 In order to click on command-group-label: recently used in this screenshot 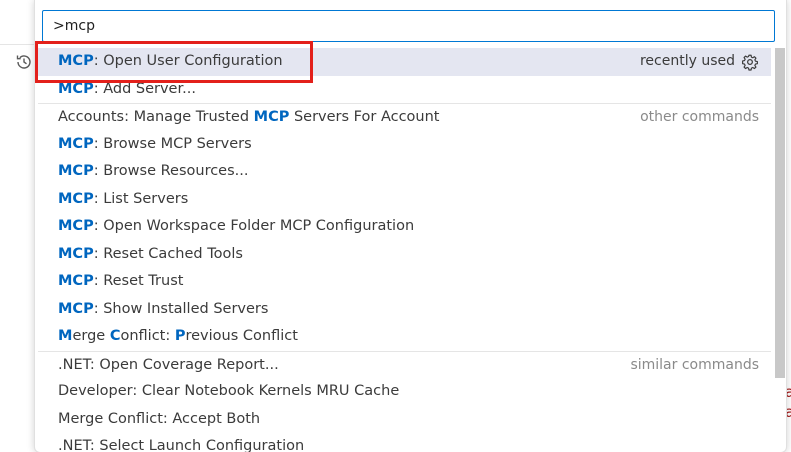, I will do `click(699, 62)`.